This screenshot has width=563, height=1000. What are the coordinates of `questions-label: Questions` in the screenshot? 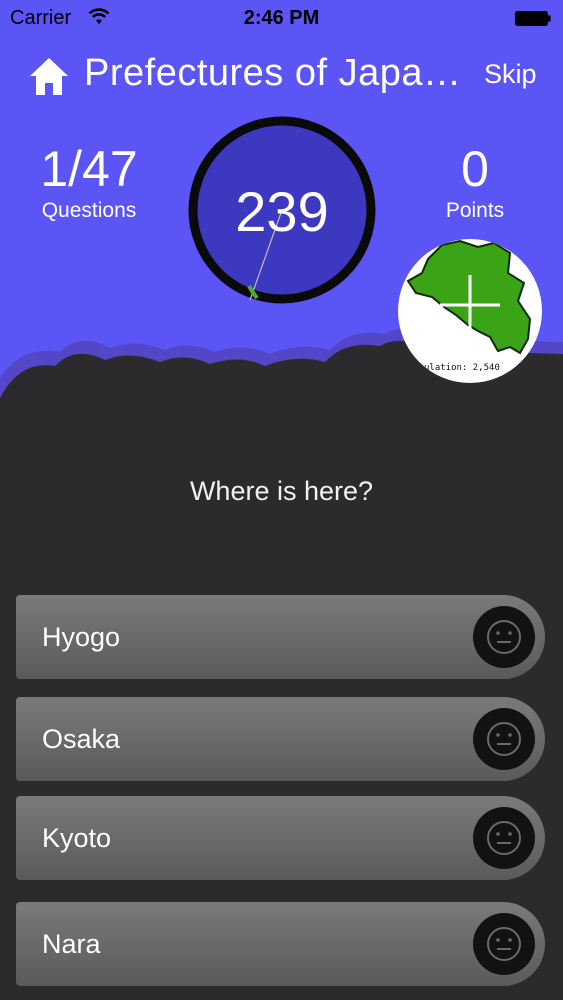 It's located at (89, 210).